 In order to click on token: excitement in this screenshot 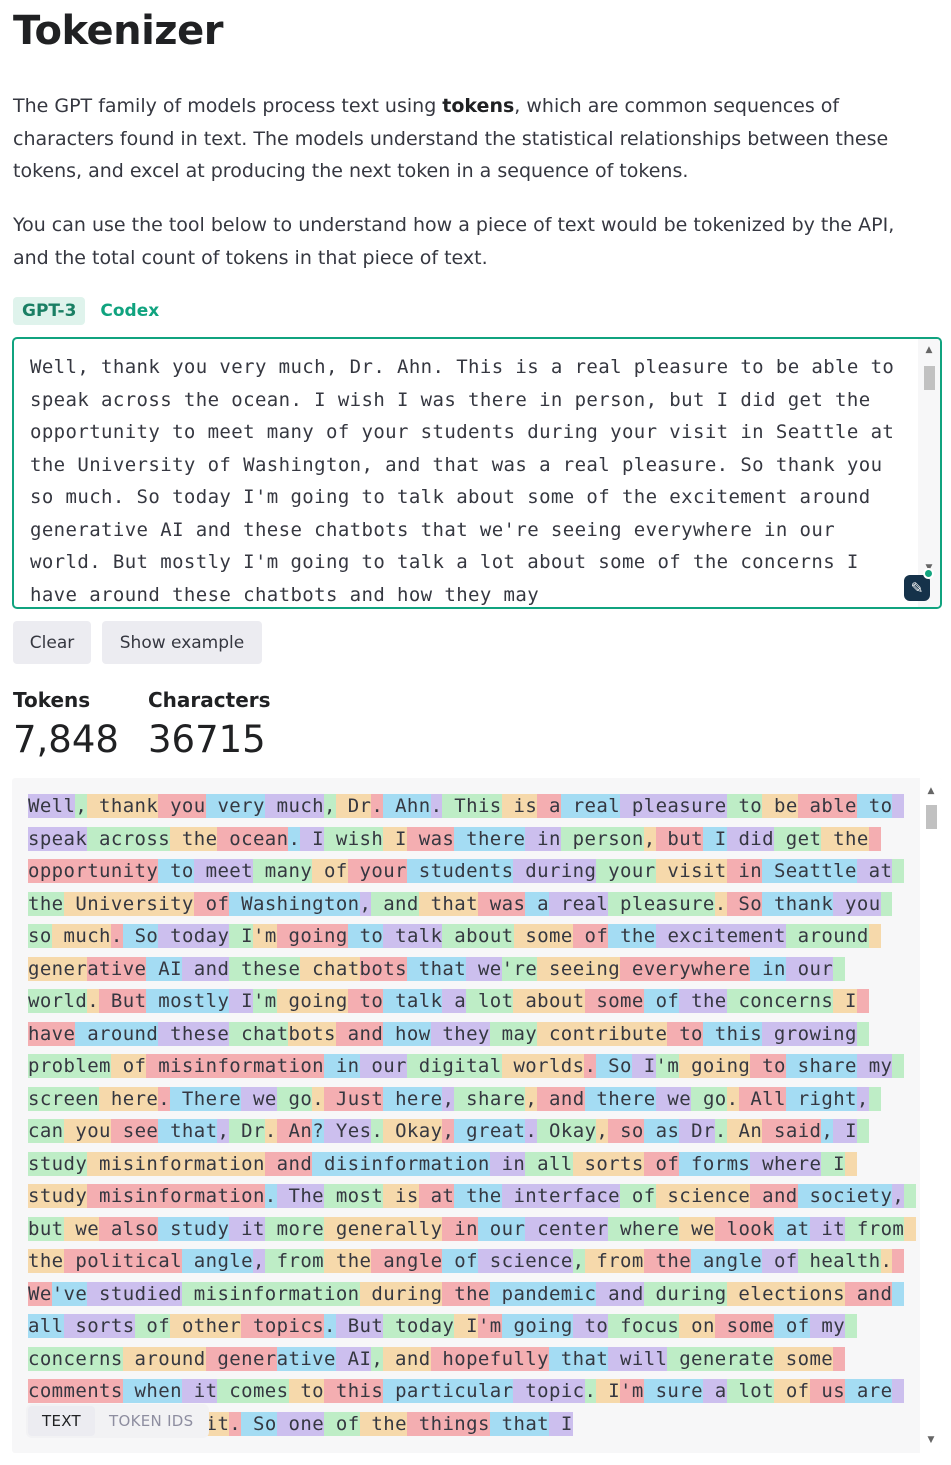, I will do `click(720, 936)`.